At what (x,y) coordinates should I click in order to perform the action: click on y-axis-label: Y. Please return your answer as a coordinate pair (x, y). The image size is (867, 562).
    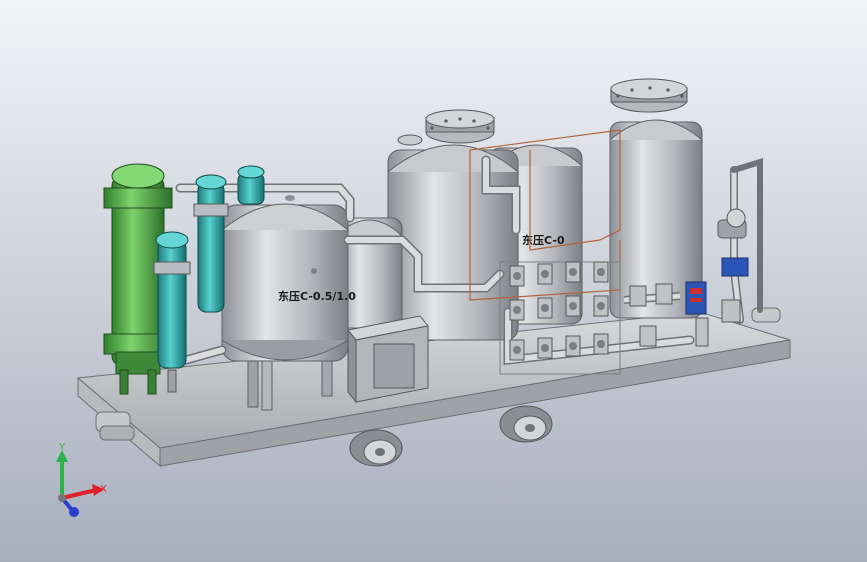
    Looking at the image, I should click on (62, 447).